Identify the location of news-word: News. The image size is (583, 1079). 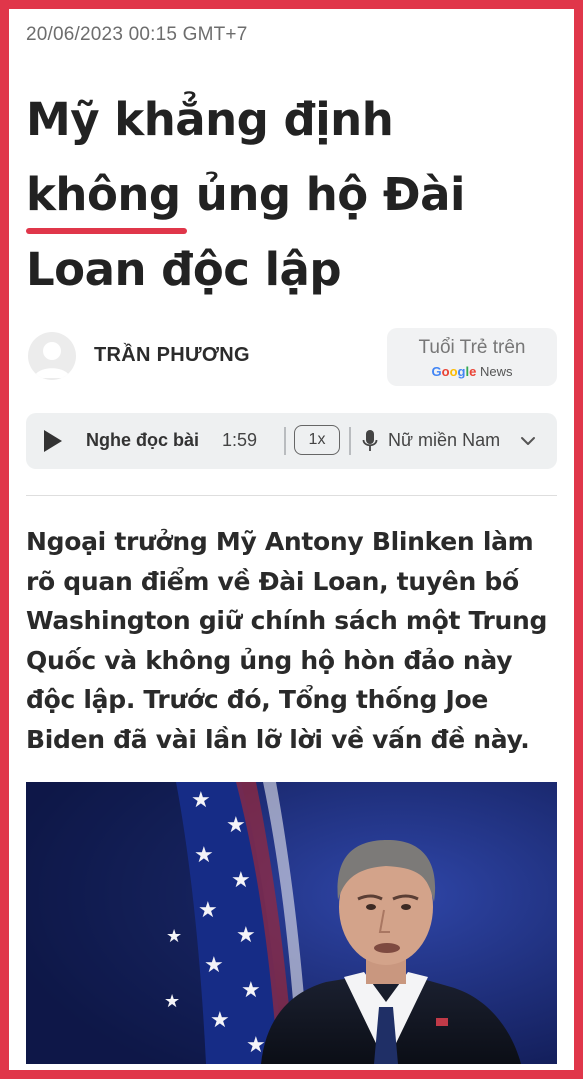
(494, 371).